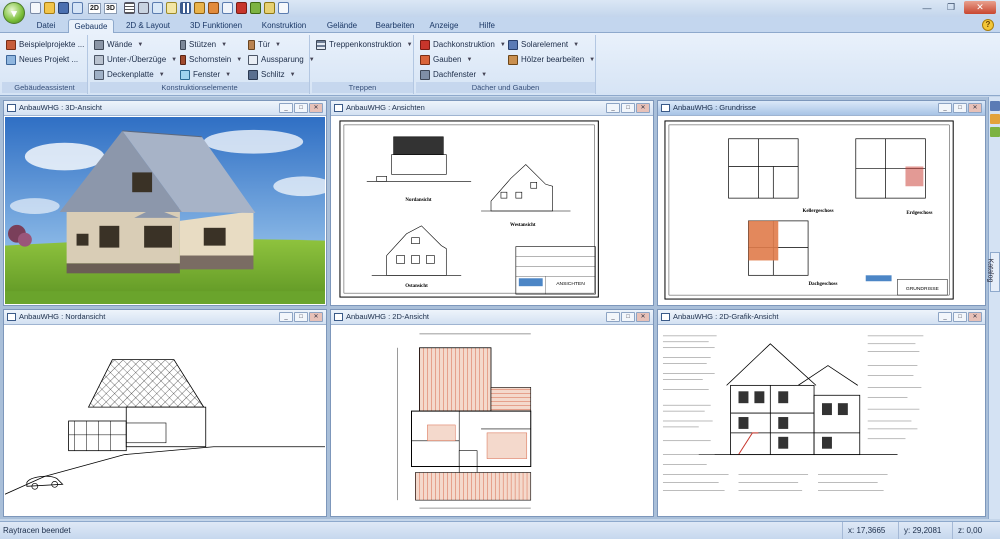 This screenshot has width=1000, height=539. What do you see at coordinates (129, 8) in the screenshot?
I see `lines-icon` at bounding box center [129, 8].